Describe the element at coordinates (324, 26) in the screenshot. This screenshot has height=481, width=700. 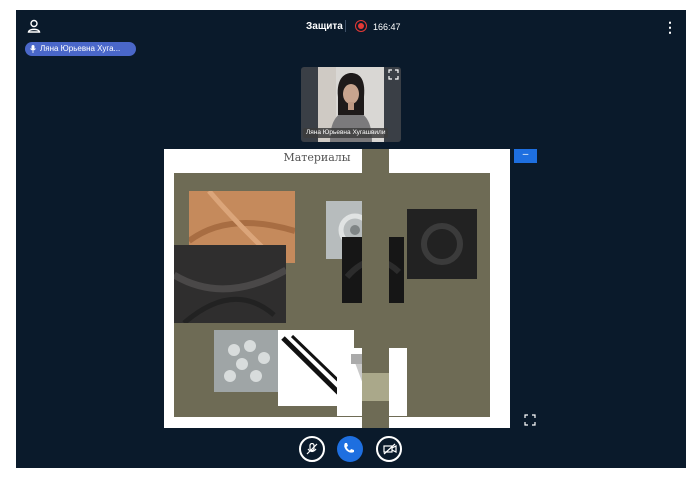
I see `session-title: Защита` at that location.